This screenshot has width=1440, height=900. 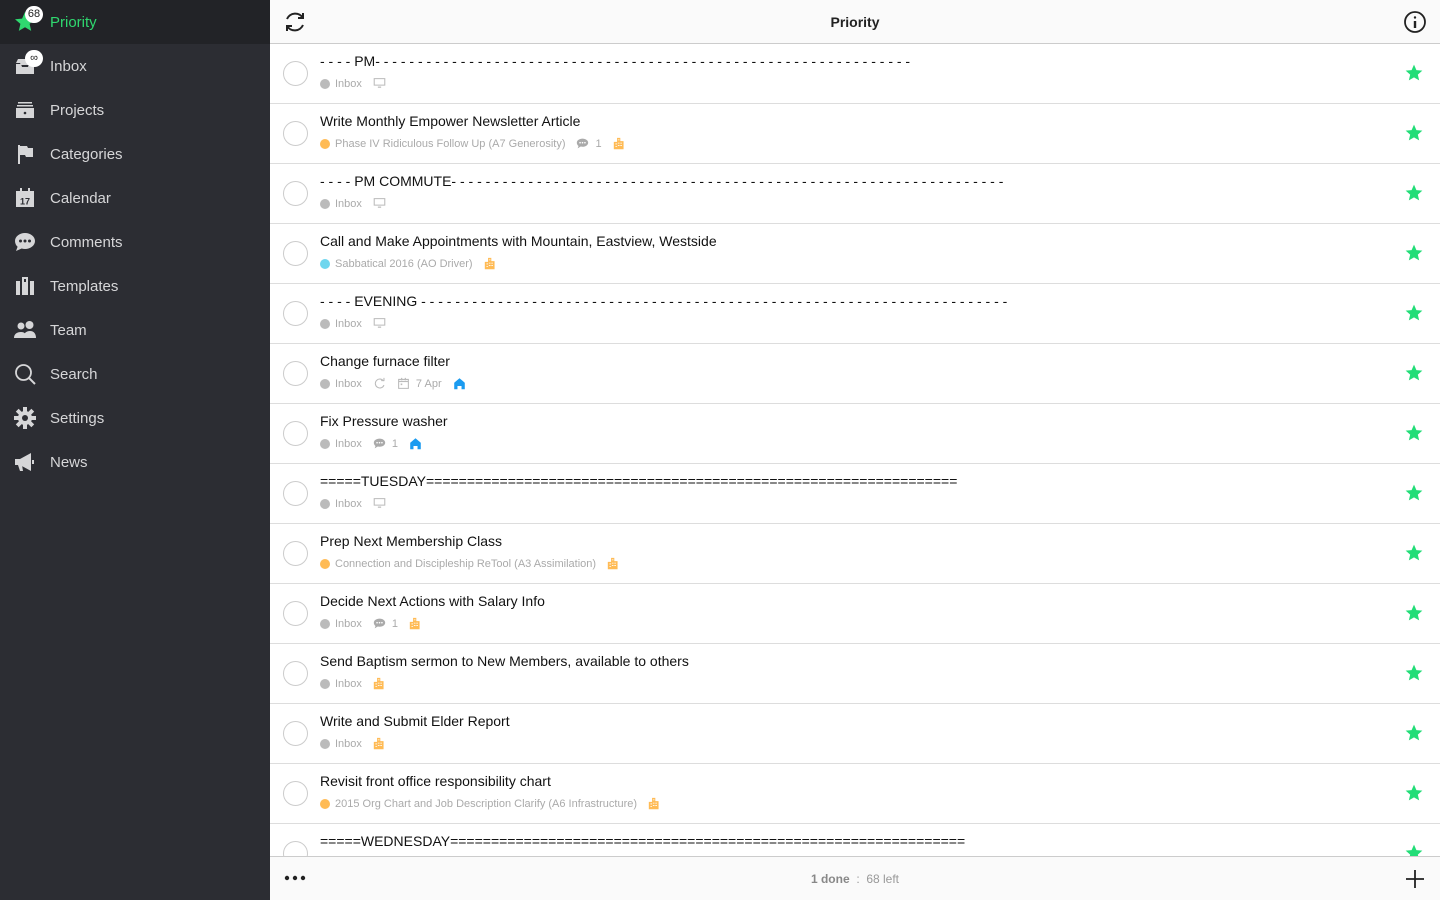 I want to click on count-badge: 68, so click(x=34, y=14).